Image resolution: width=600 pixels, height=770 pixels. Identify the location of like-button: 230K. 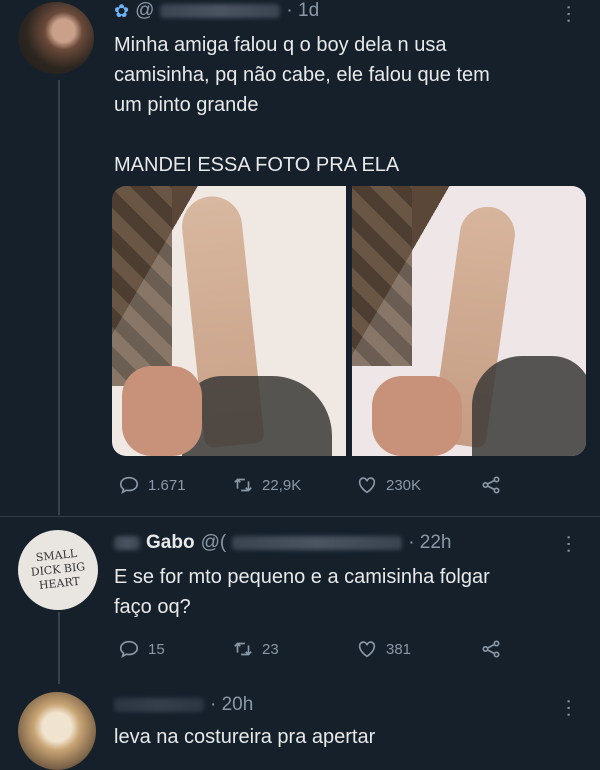
(388, 485).